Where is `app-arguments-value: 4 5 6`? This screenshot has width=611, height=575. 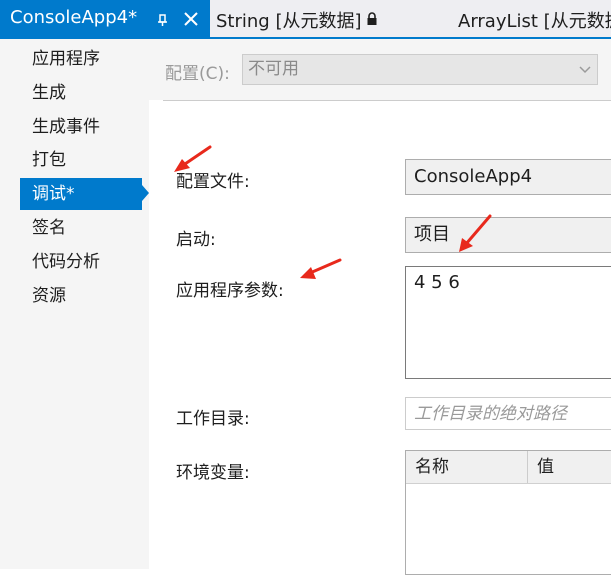
app-arguments-value: 4 5 6 is located at coordinates (437, 282).